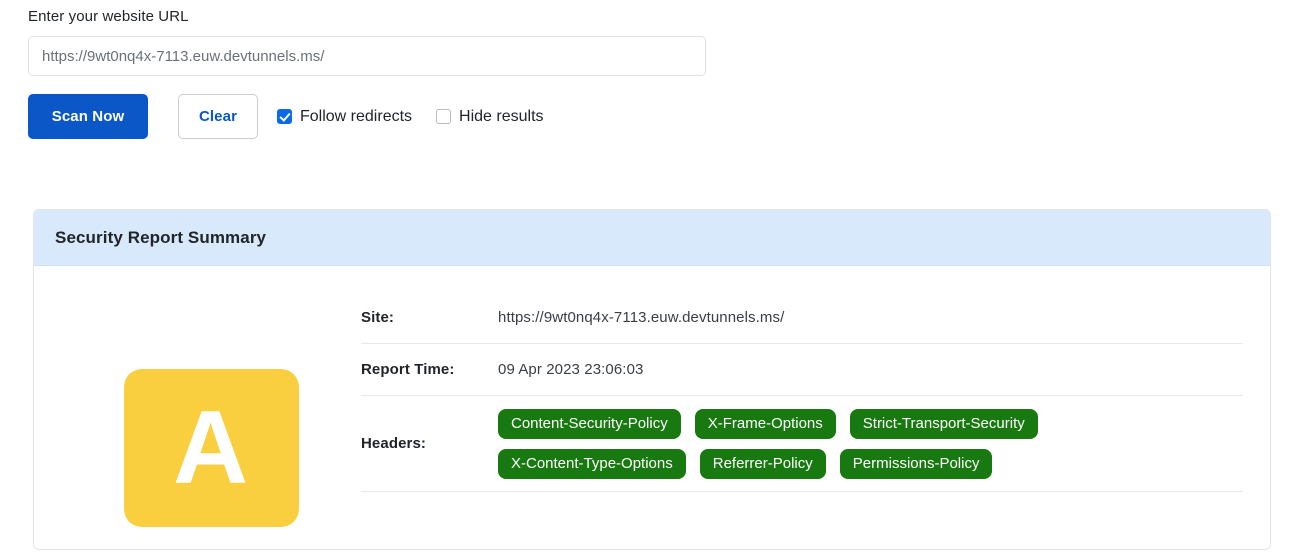  I want to click on scan-now-button: Scan Now, so click(88, 116).